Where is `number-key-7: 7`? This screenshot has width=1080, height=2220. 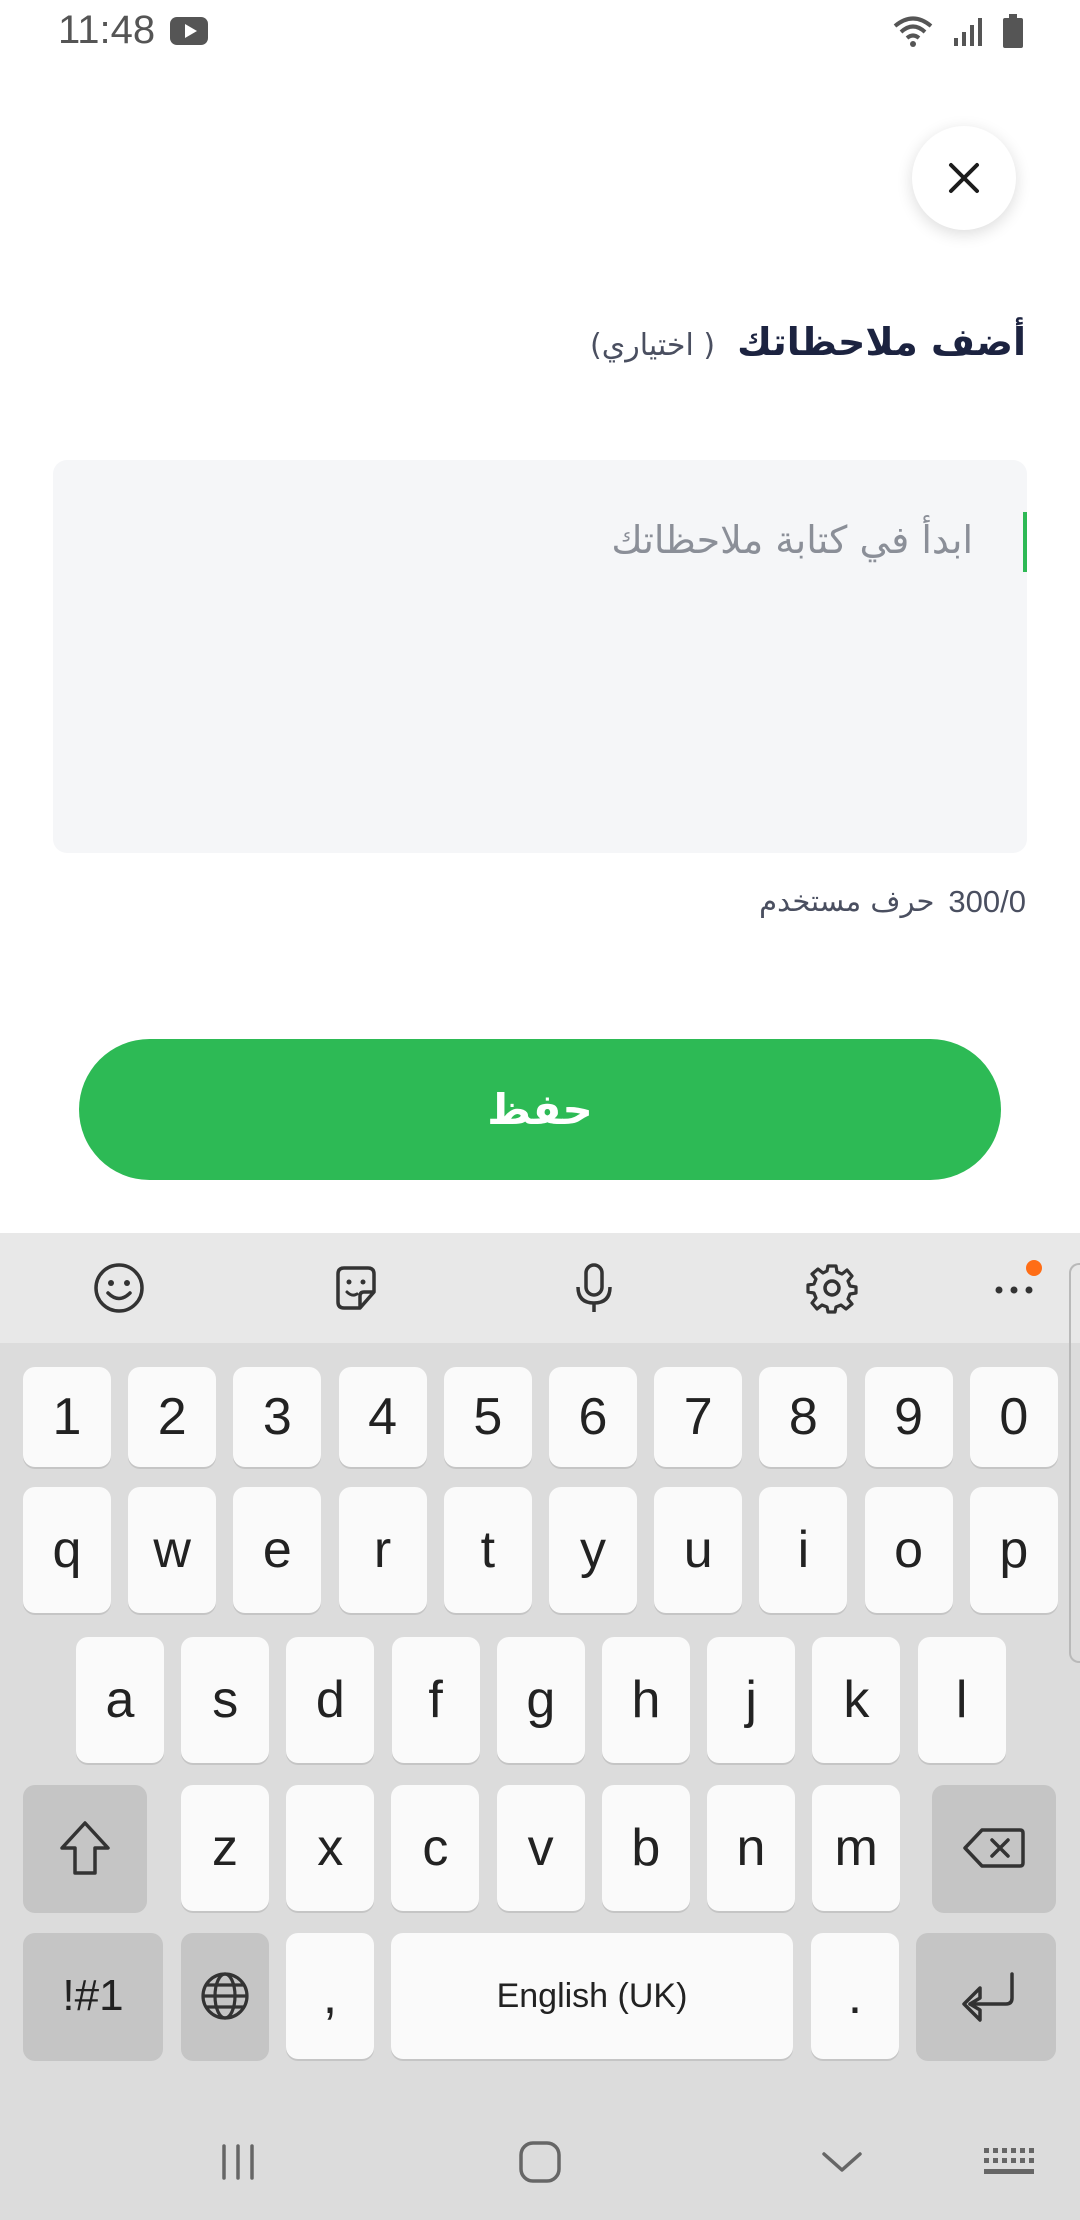 number-key-7: 7 is located at coordinates (698, 1417).